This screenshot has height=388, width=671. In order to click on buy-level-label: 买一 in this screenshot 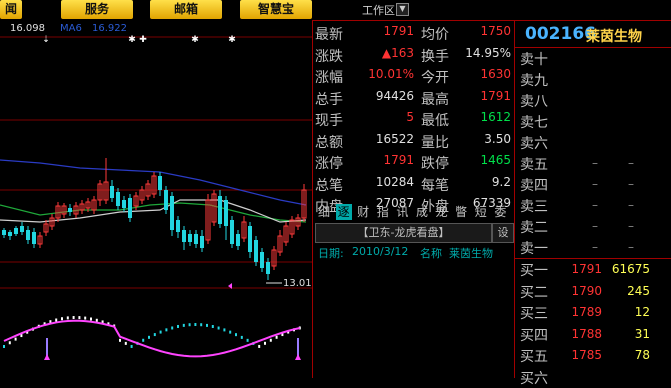, I will do `click(534, 271)`.